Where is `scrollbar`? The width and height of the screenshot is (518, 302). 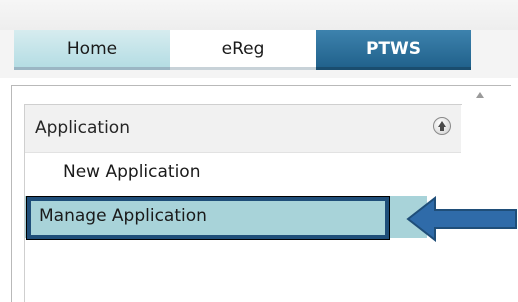 scrollbar is located at coordinates (480, 194).